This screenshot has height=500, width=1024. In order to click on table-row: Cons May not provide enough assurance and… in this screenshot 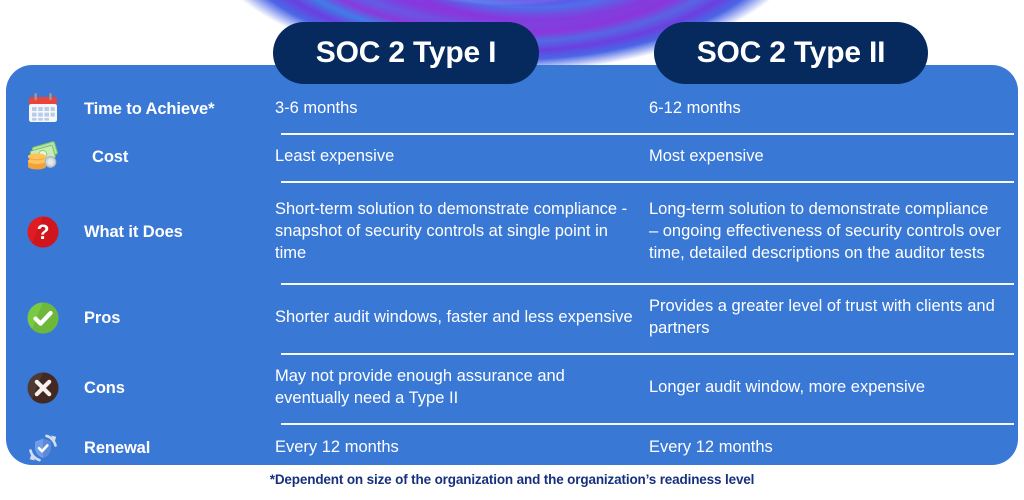, I will do `click(512, 388)`.